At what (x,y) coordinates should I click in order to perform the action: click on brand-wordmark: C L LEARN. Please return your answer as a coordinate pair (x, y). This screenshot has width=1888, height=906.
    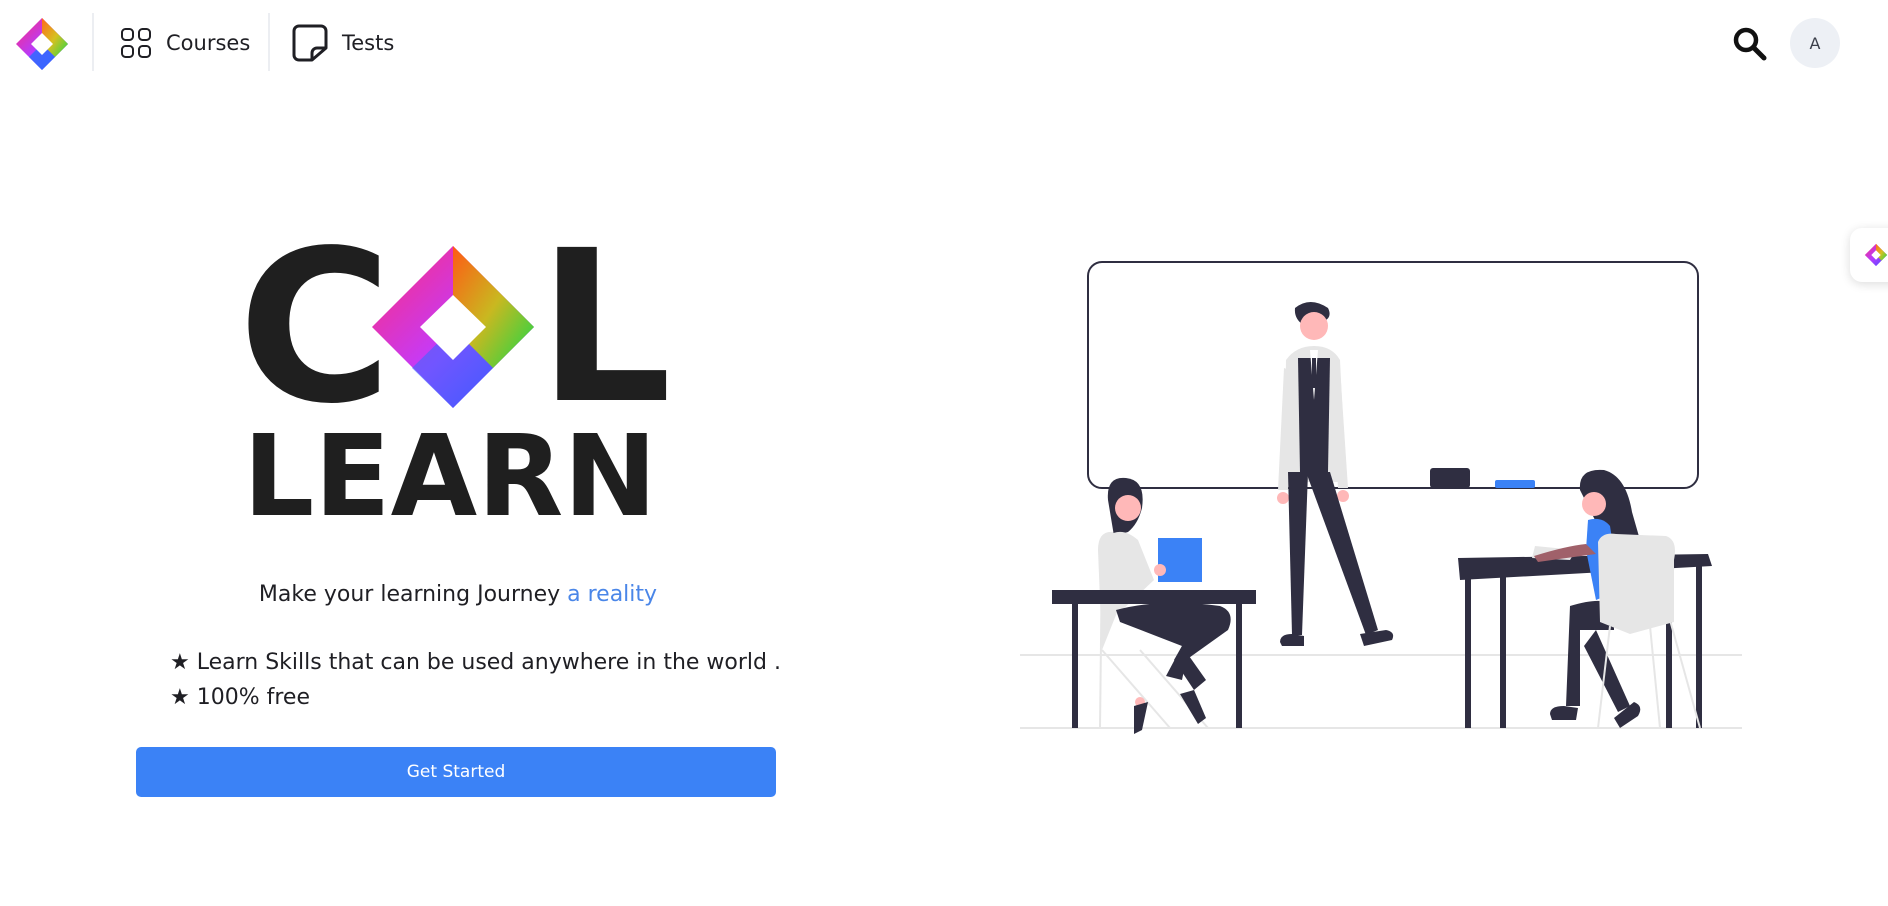
    Looking at the image, I should click on (453, 385).